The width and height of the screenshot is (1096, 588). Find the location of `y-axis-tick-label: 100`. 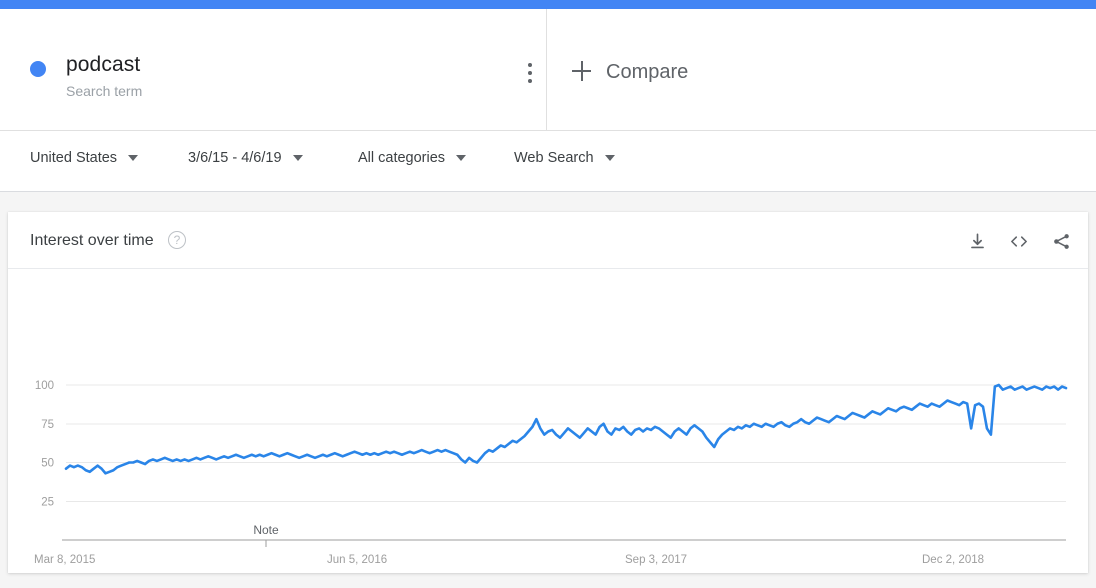

y-axis-tick-label: 100 is located at coordinates (44, 386).